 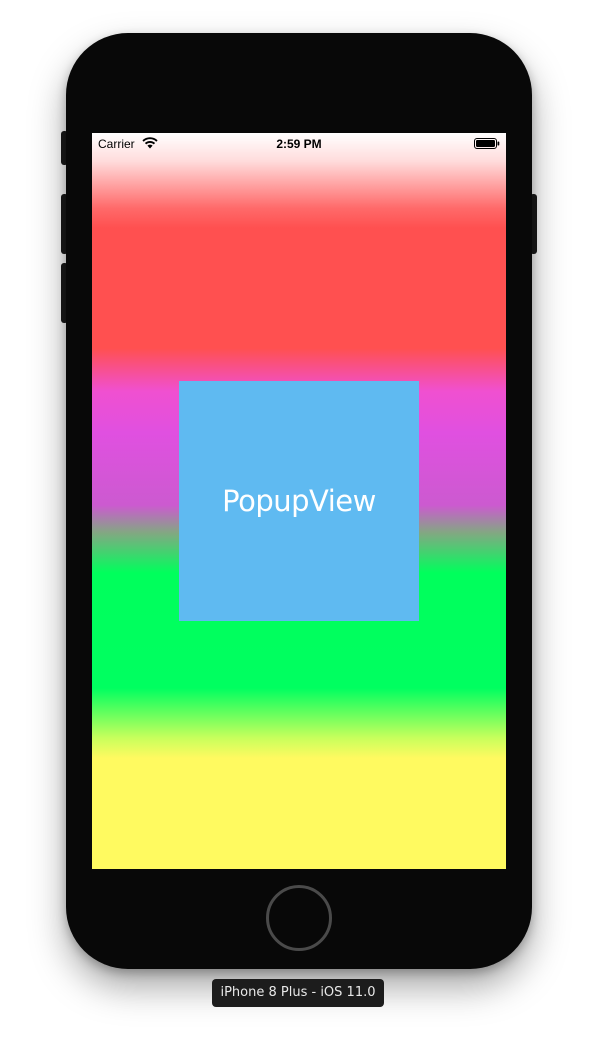 What do you see at coordinates (299, 918) in the screenshot?
I see `home-button` at bounding box center [299, 918].